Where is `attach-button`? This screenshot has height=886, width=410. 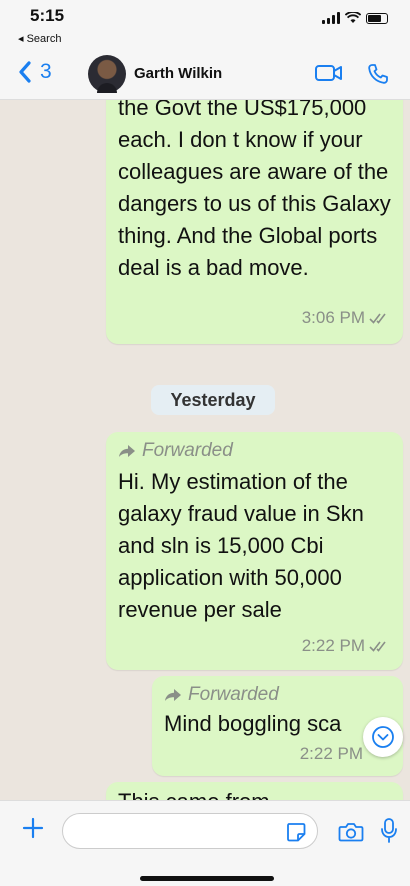 attach-button is located at coordinates (33, 830).